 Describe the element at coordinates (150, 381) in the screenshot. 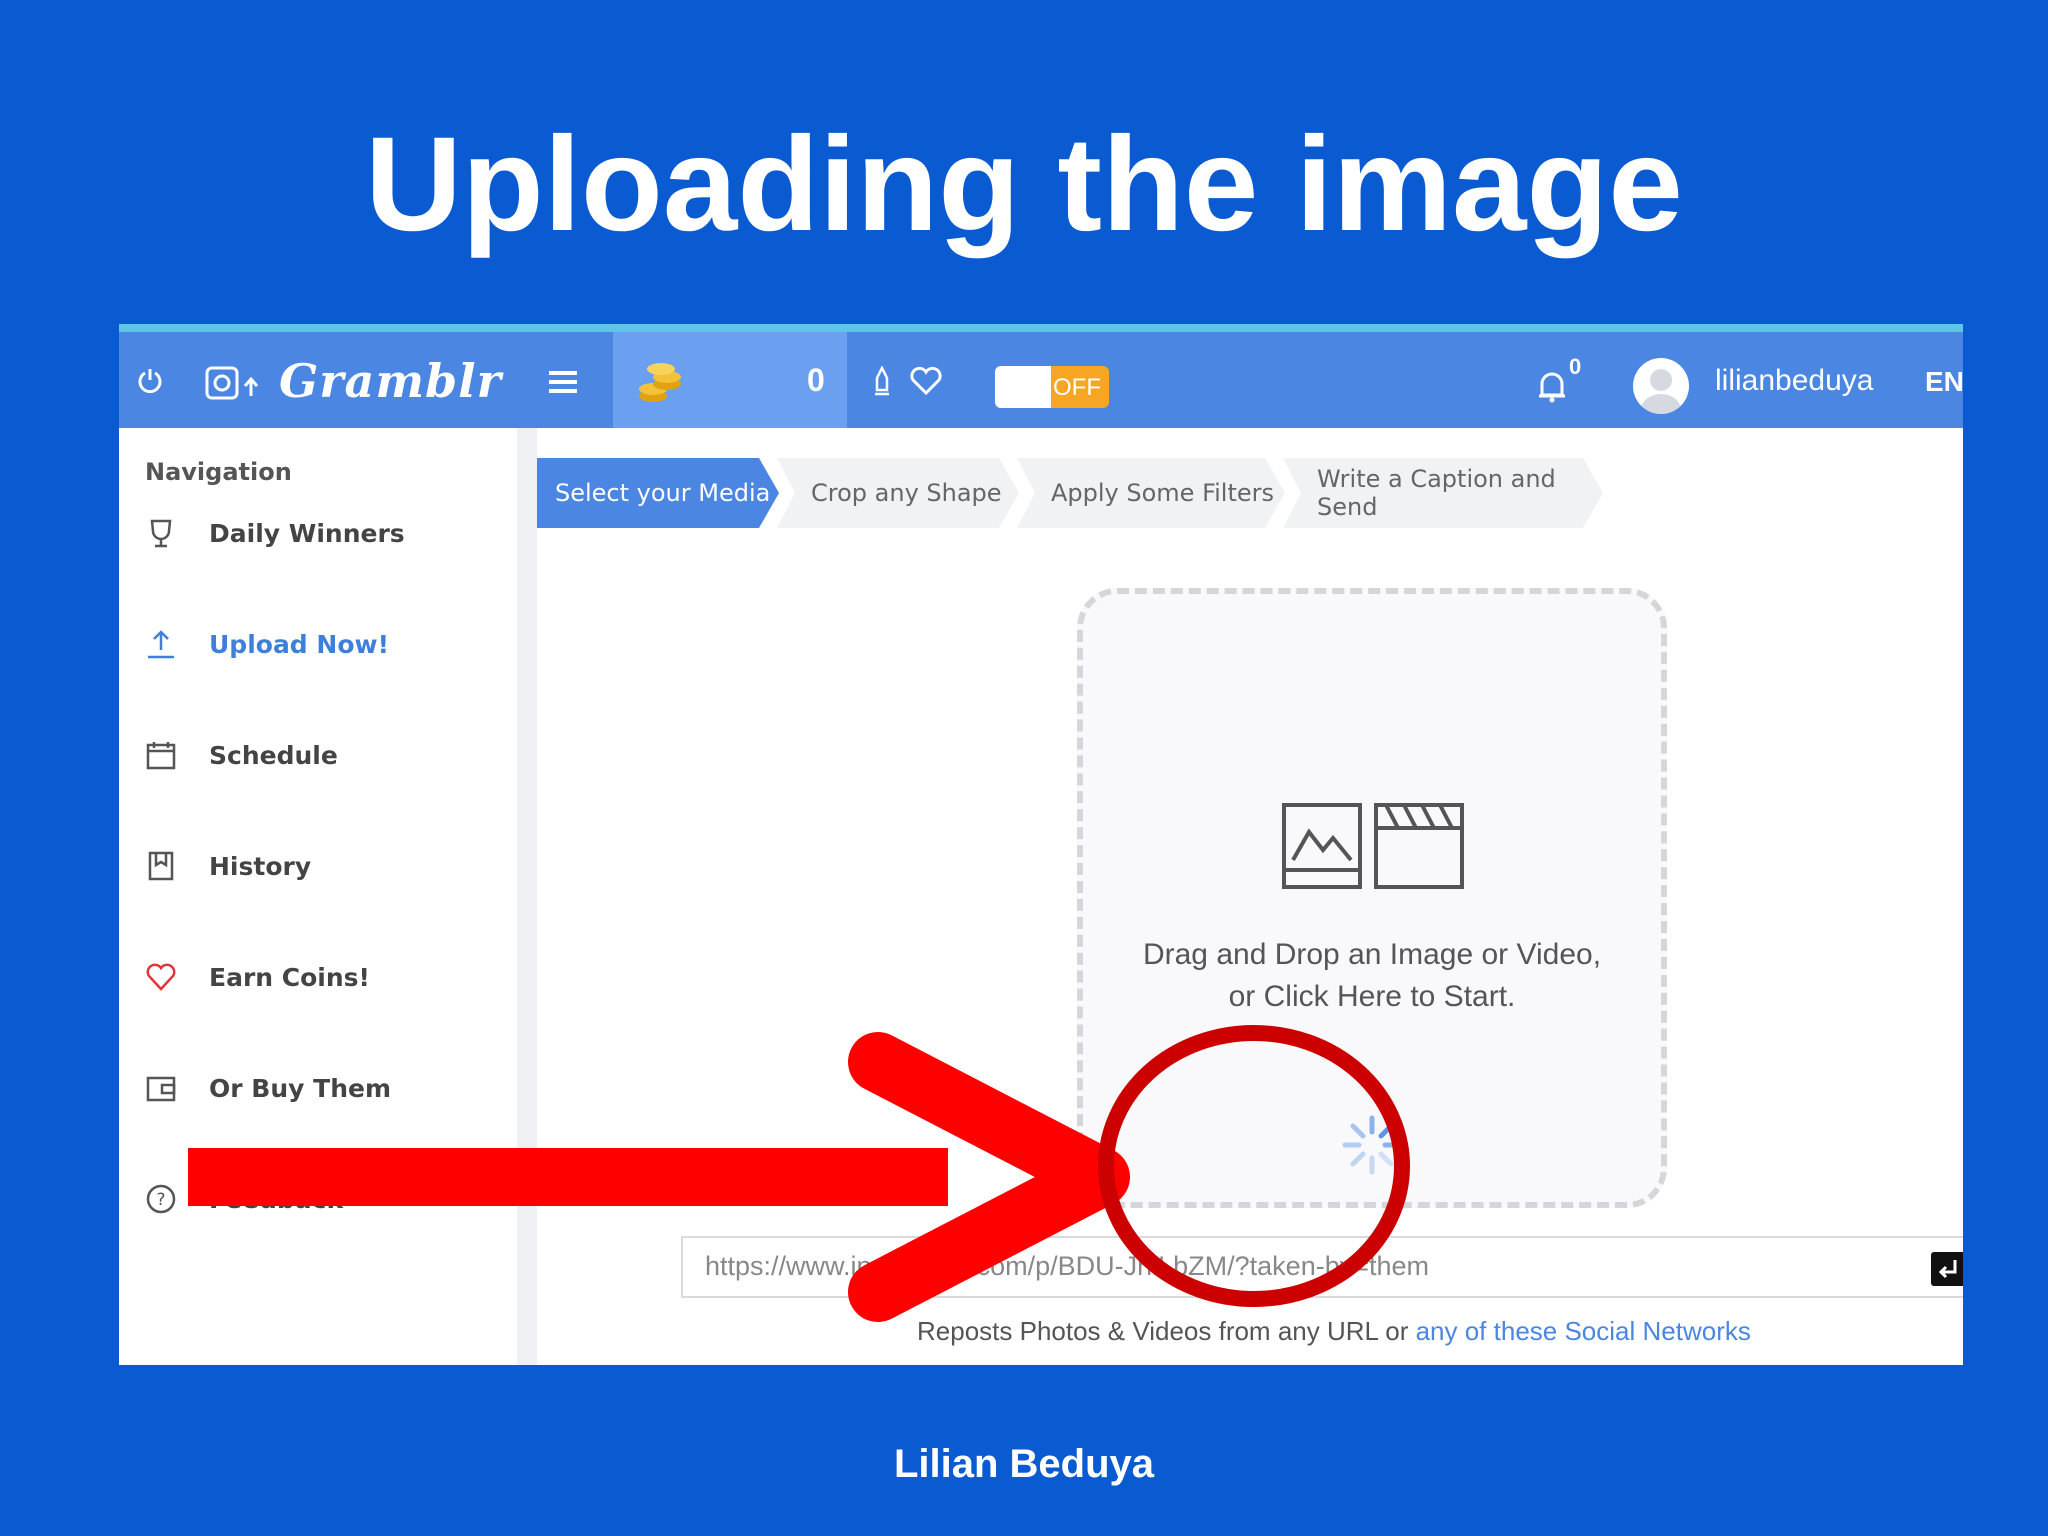

I see `power-icon` at that location.